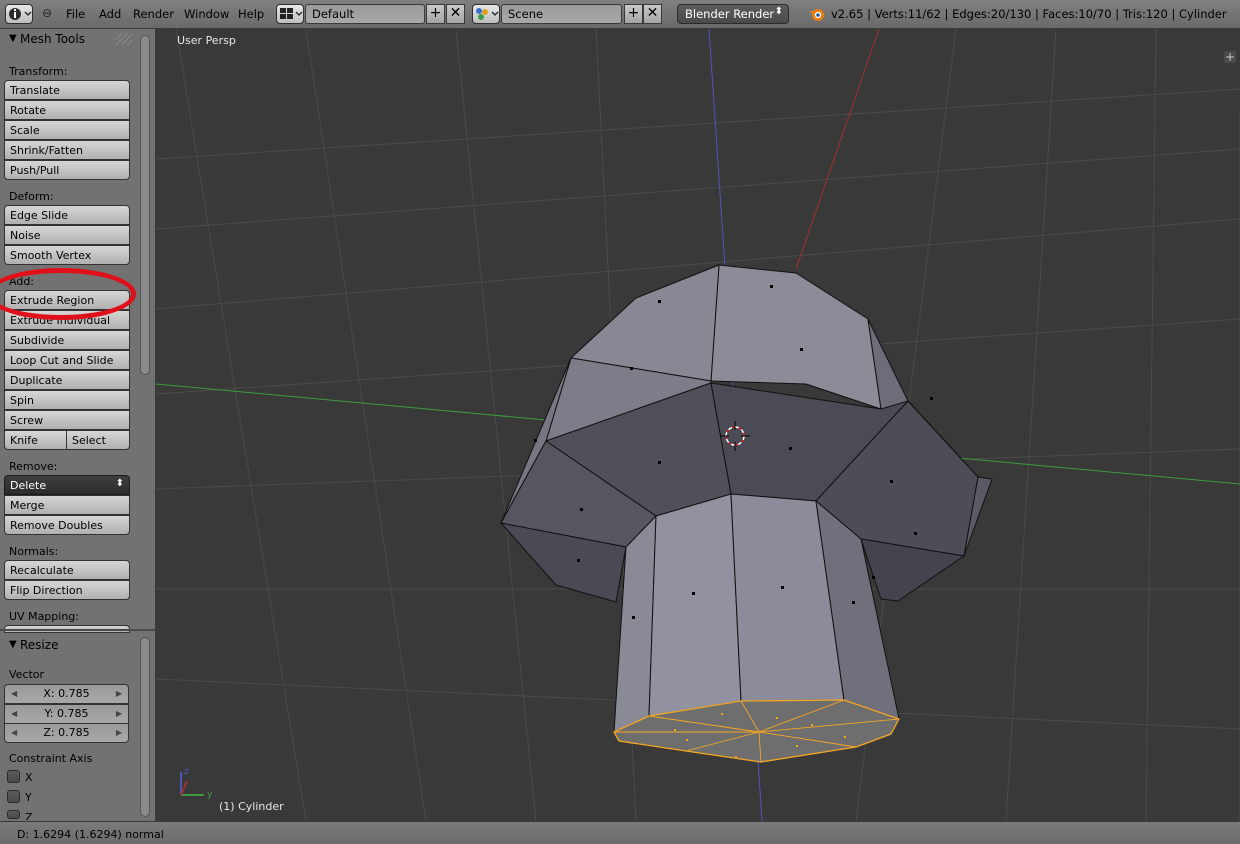 The height and width of the screenshot is (844, 1240). I want to click on edge-slide-button: Edge Slide, so click(67, 215).